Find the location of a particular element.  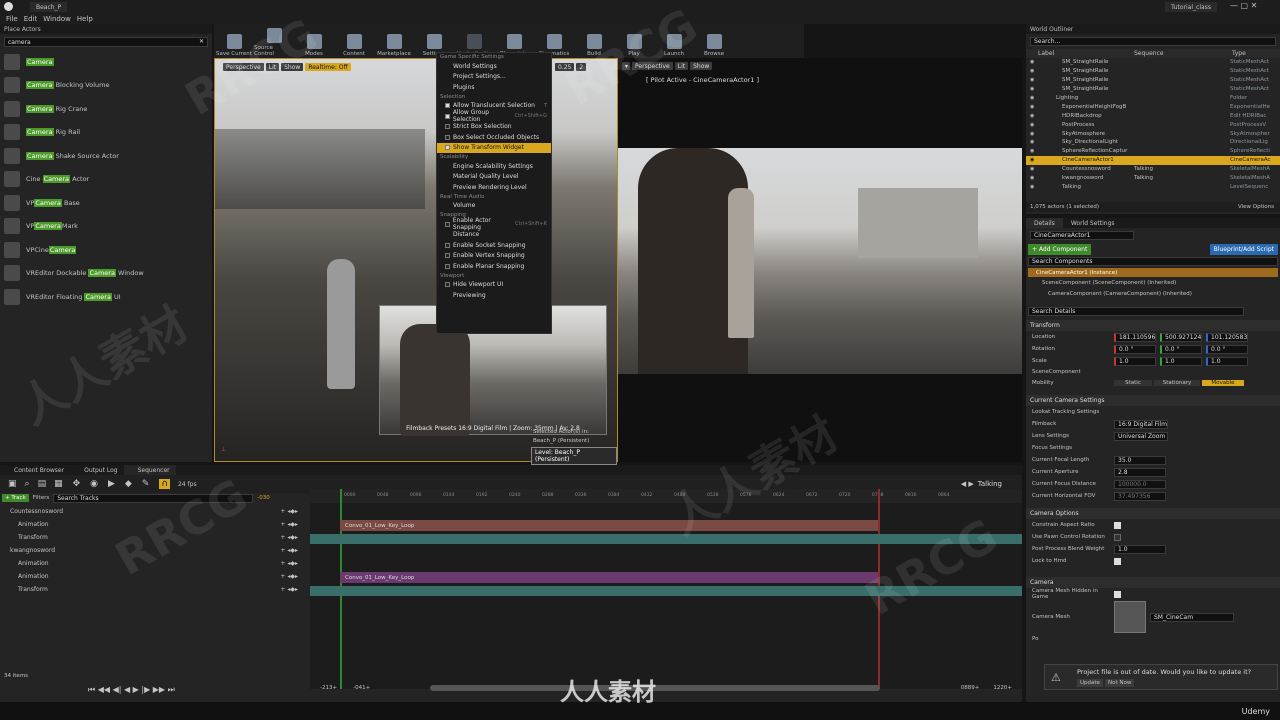

pawn-control-checkbox is located at coordinates (1117, 537).